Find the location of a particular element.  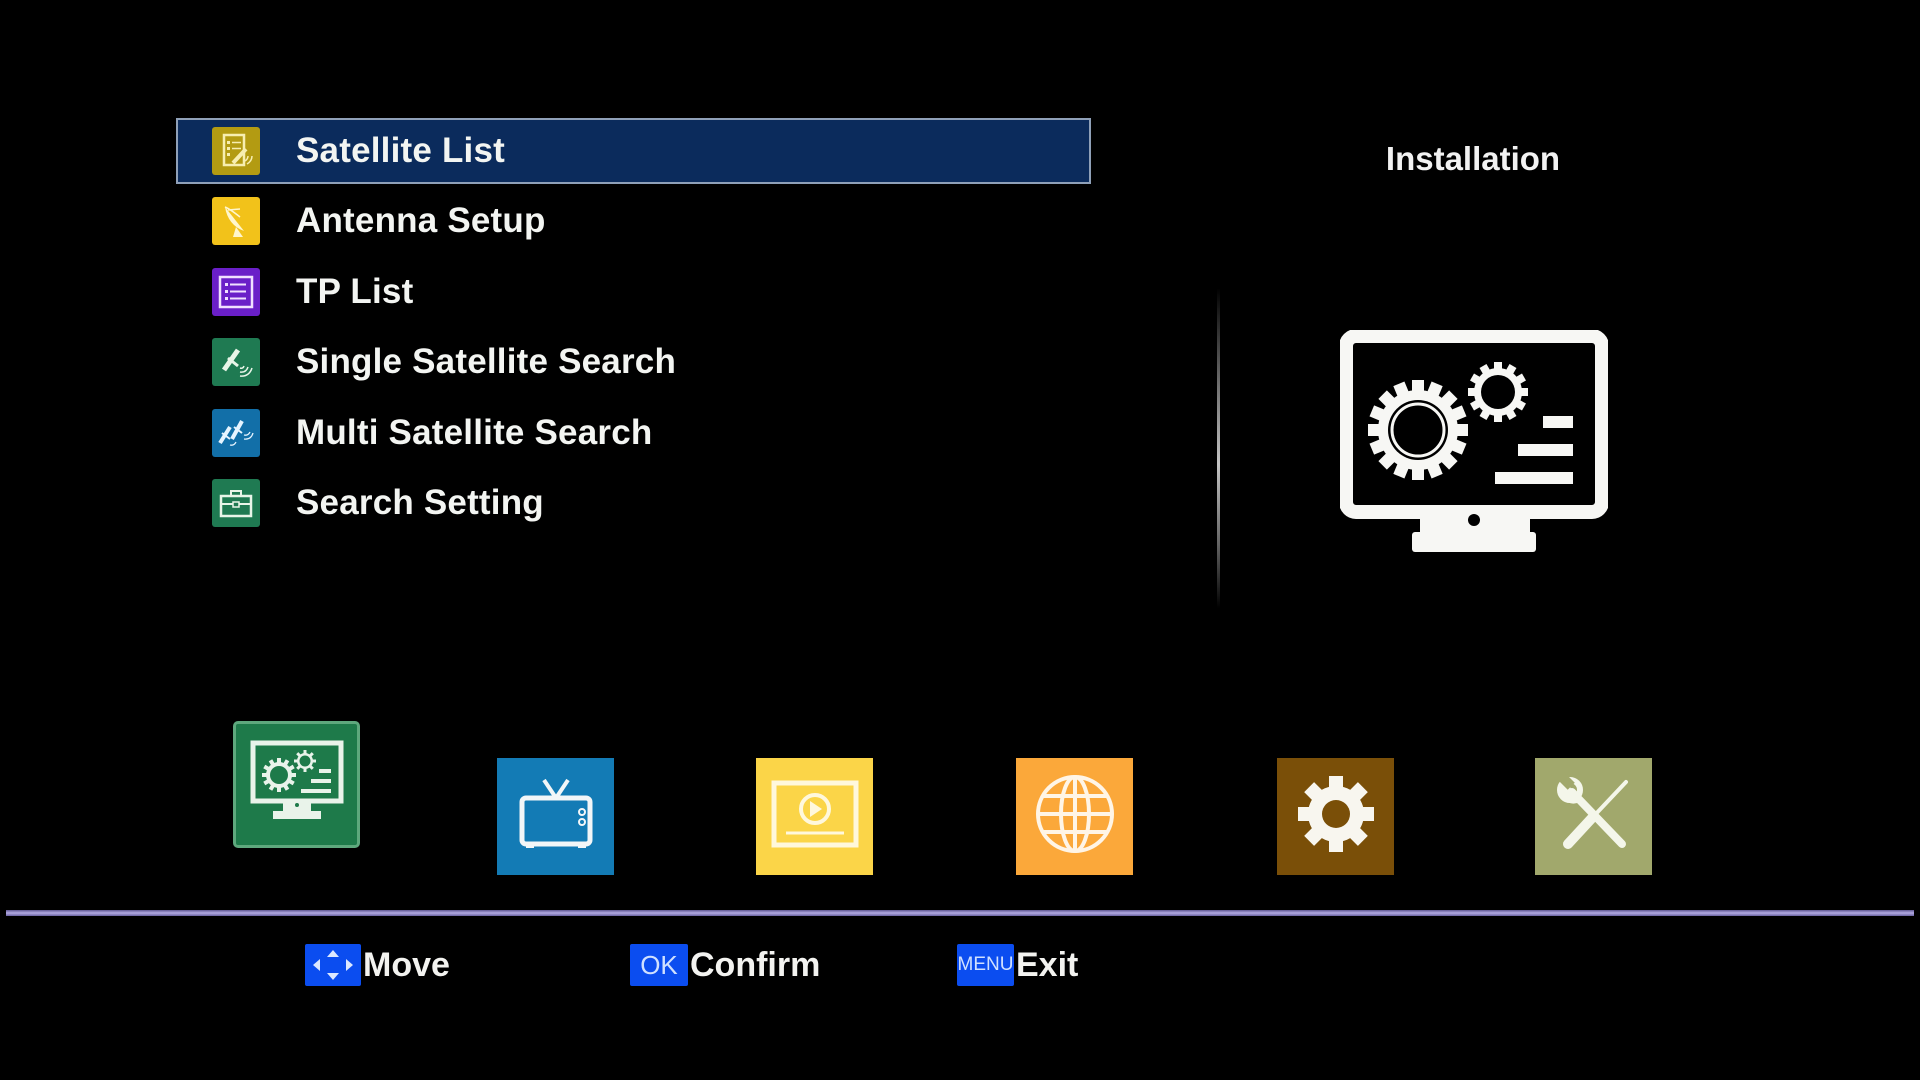

category-installation is located at coordinates (296, 784).